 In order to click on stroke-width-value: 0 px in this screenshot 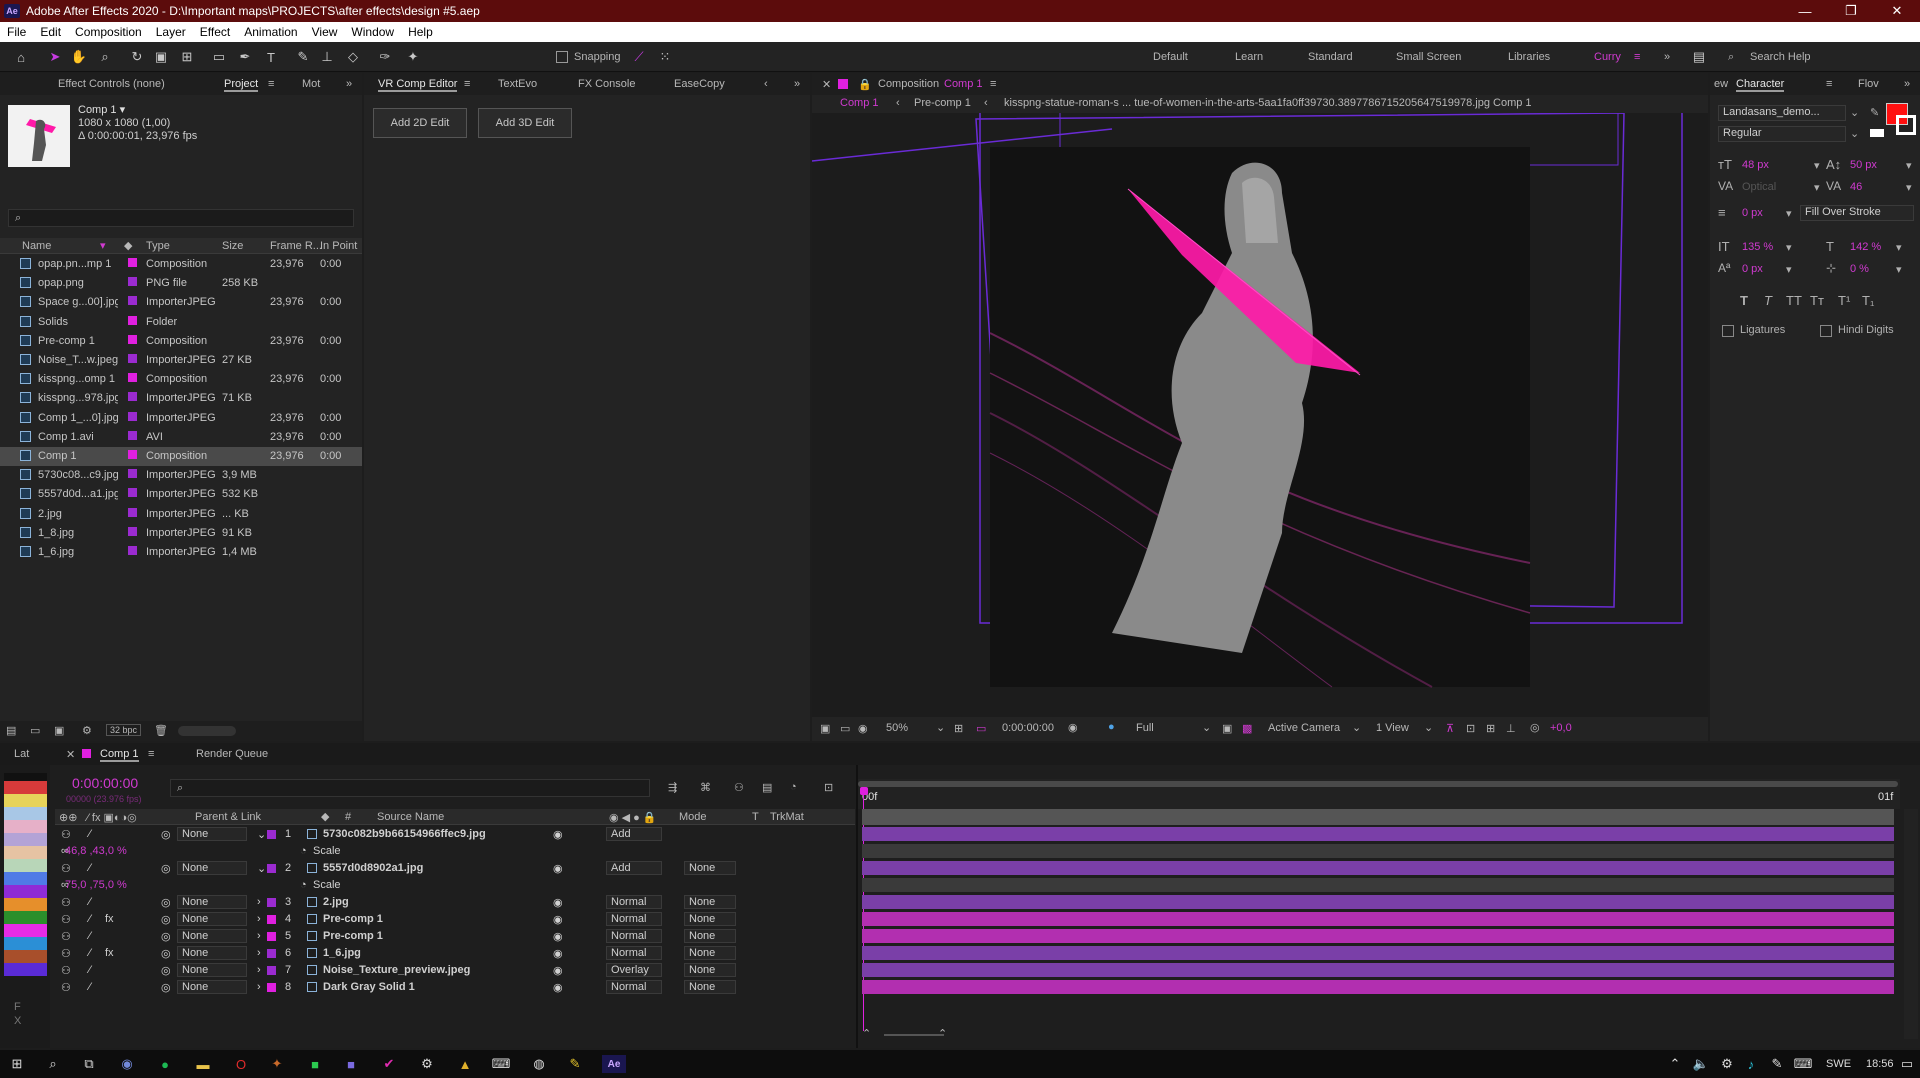, I will do `click(1752, 213)`.